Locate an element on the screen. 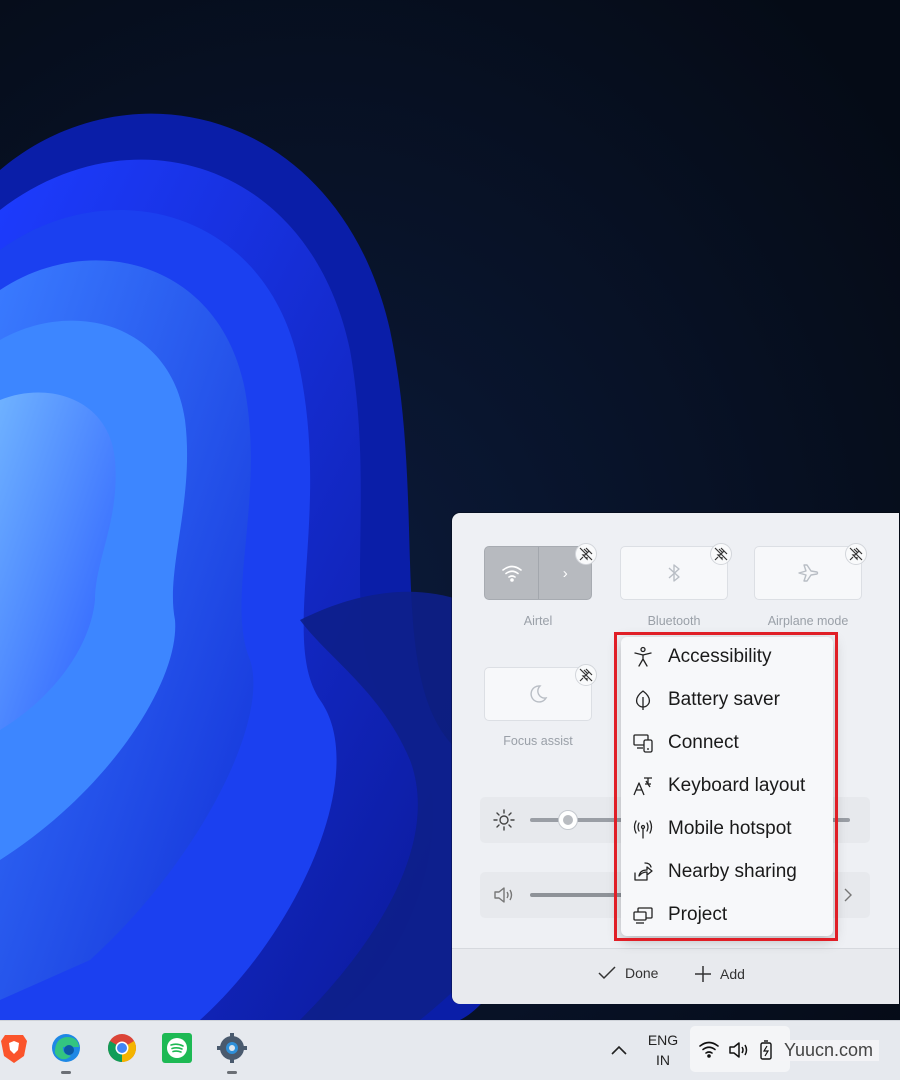  unpin-focus-assist-button is located at coordinates (586, 675).